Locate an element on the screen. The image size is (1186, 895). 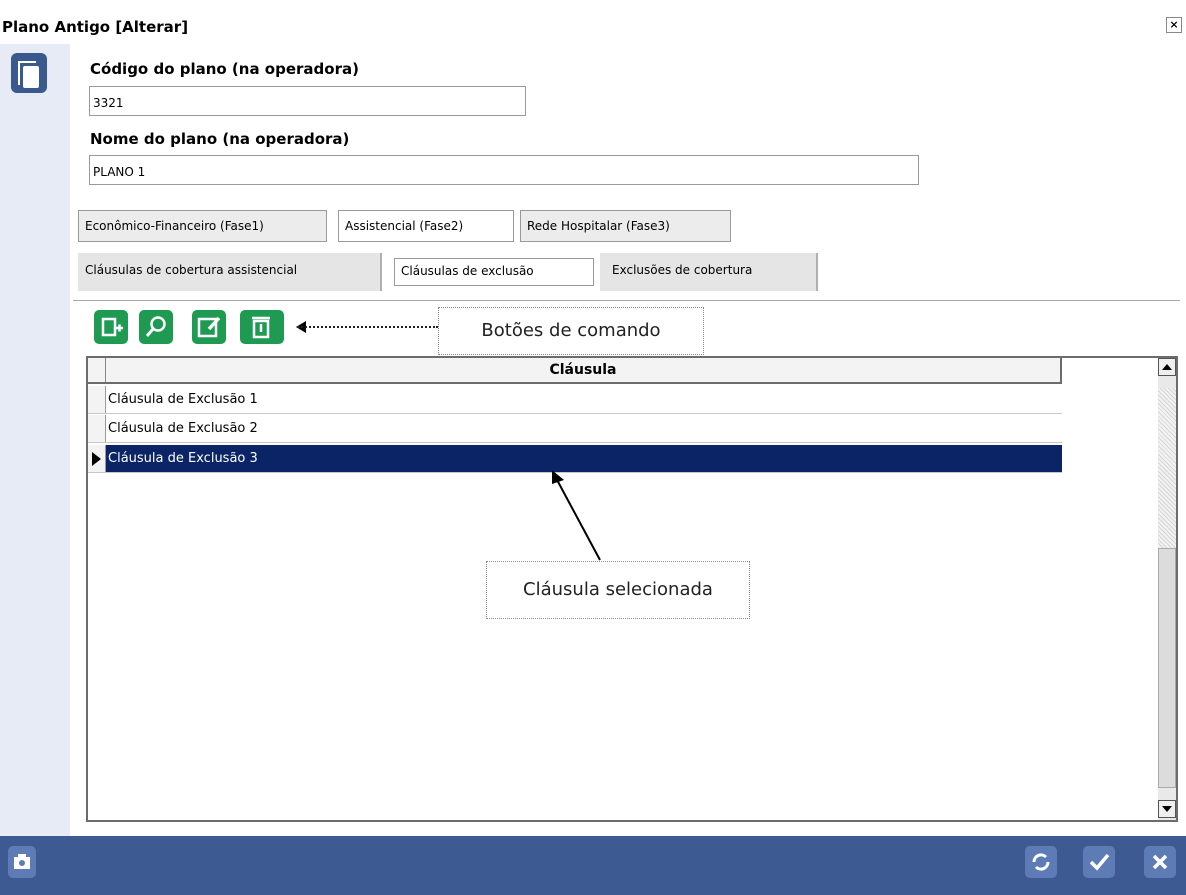
camera-button is located at coordinates (22, 862).